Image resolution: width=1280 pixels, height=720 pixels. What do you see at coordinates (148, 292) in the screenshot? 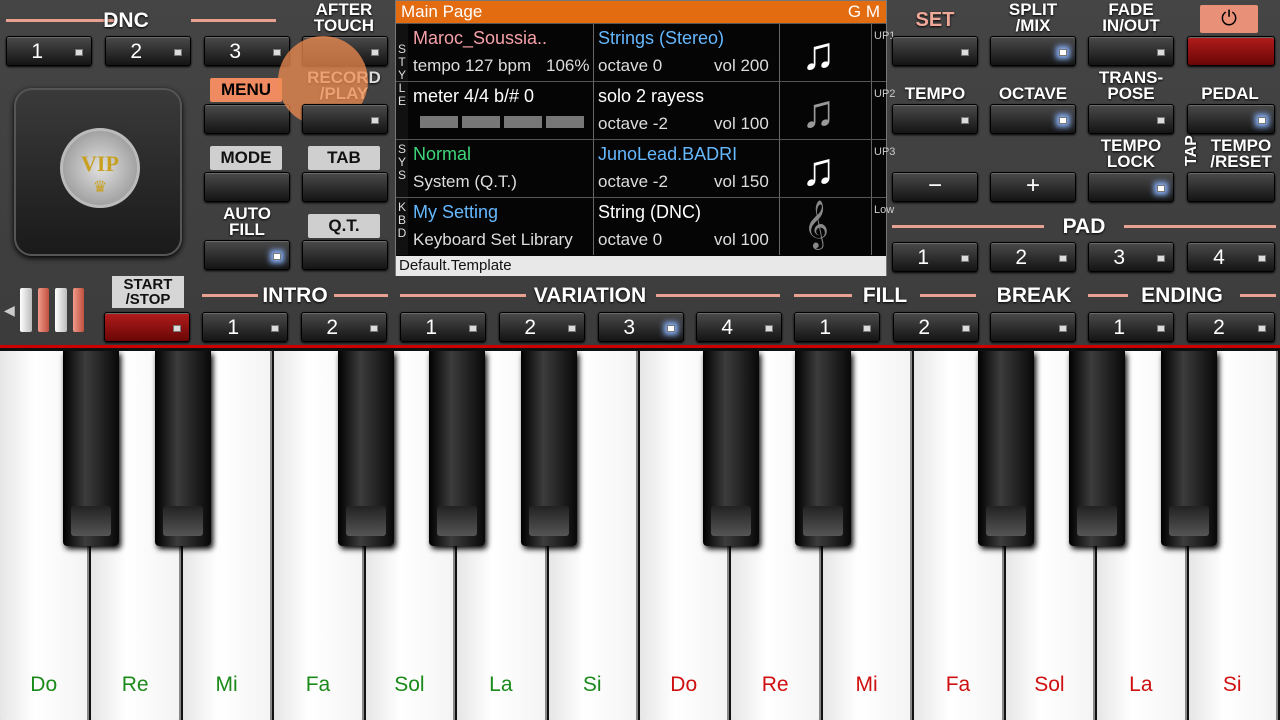
I see `start-stop-label: START /STOP` at bounding box center [148, 292].